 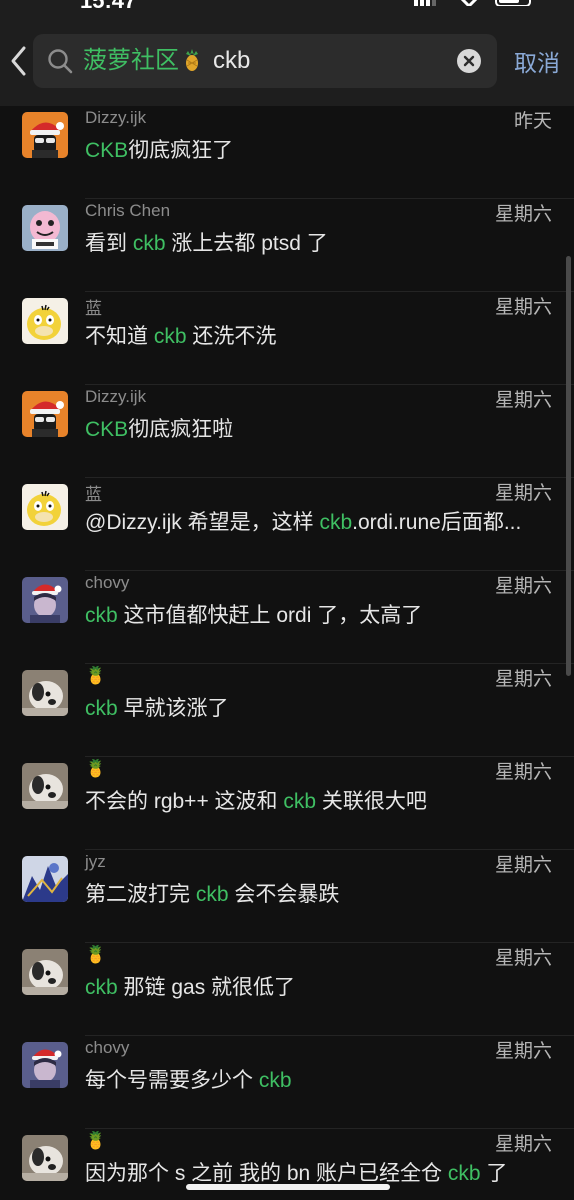 I want to click on message-preview: 不会的 rgb++ 这波和 ckb 关联很大吧, so click(x=317, y=800).